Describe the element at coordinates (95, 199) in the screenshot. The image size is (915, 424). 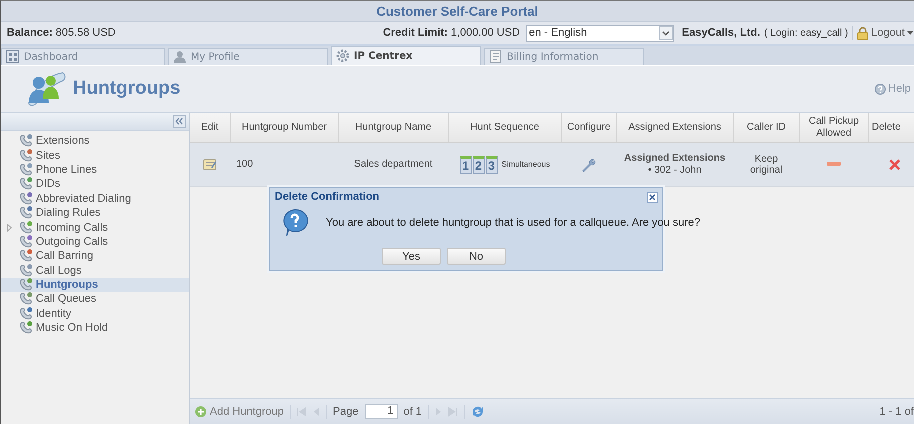
I see `sidebar-item: Abbreviated Dialing` at that location.